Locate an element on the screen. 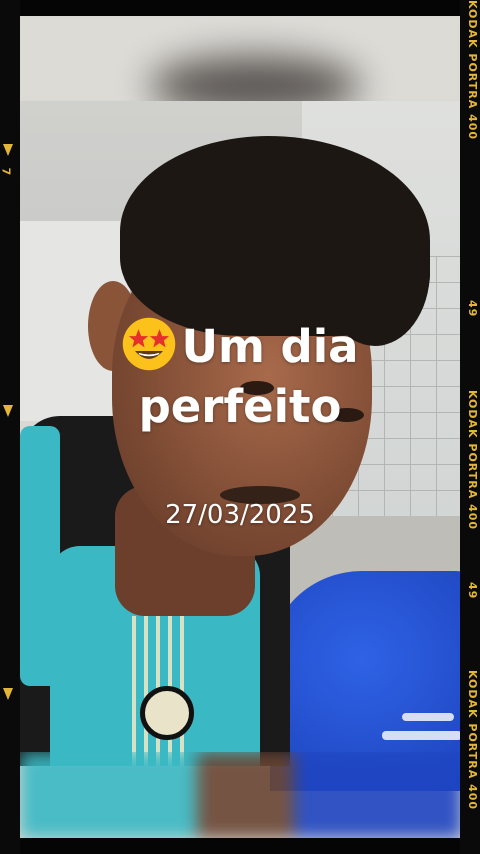 This screenshot has height=854, width=480. film-frame-number: 7 is located at coordinates (6, 171).